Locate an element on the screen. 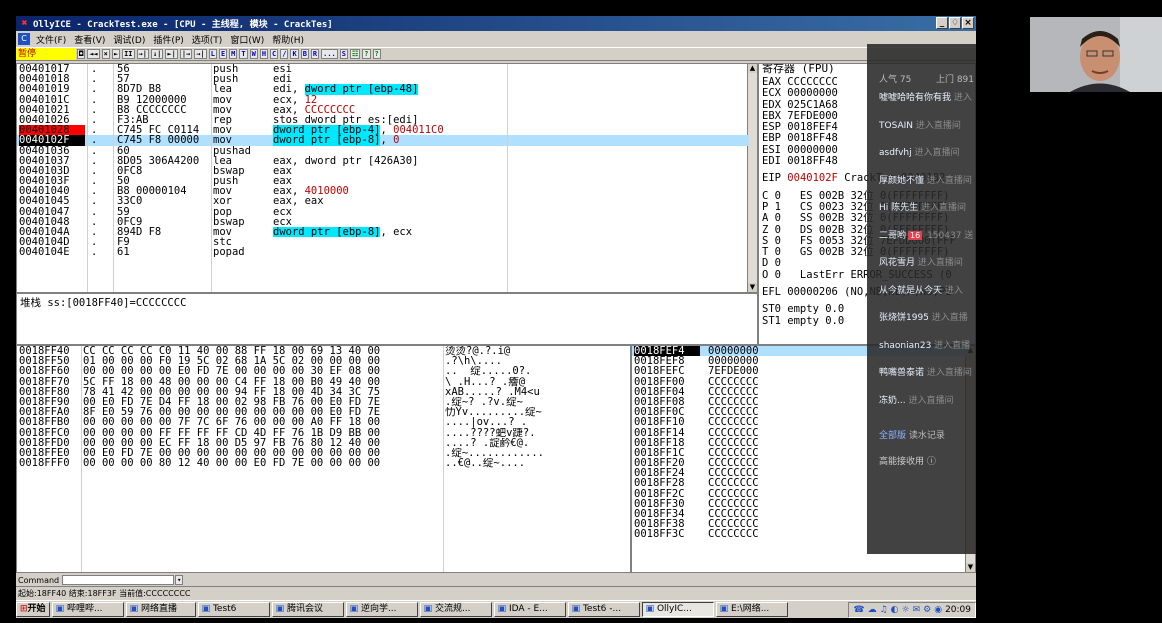 The width and height of the screenshot is (1162, 623). disasm-row: 00401018. 57 push edi is located at coordinates (383, 79).